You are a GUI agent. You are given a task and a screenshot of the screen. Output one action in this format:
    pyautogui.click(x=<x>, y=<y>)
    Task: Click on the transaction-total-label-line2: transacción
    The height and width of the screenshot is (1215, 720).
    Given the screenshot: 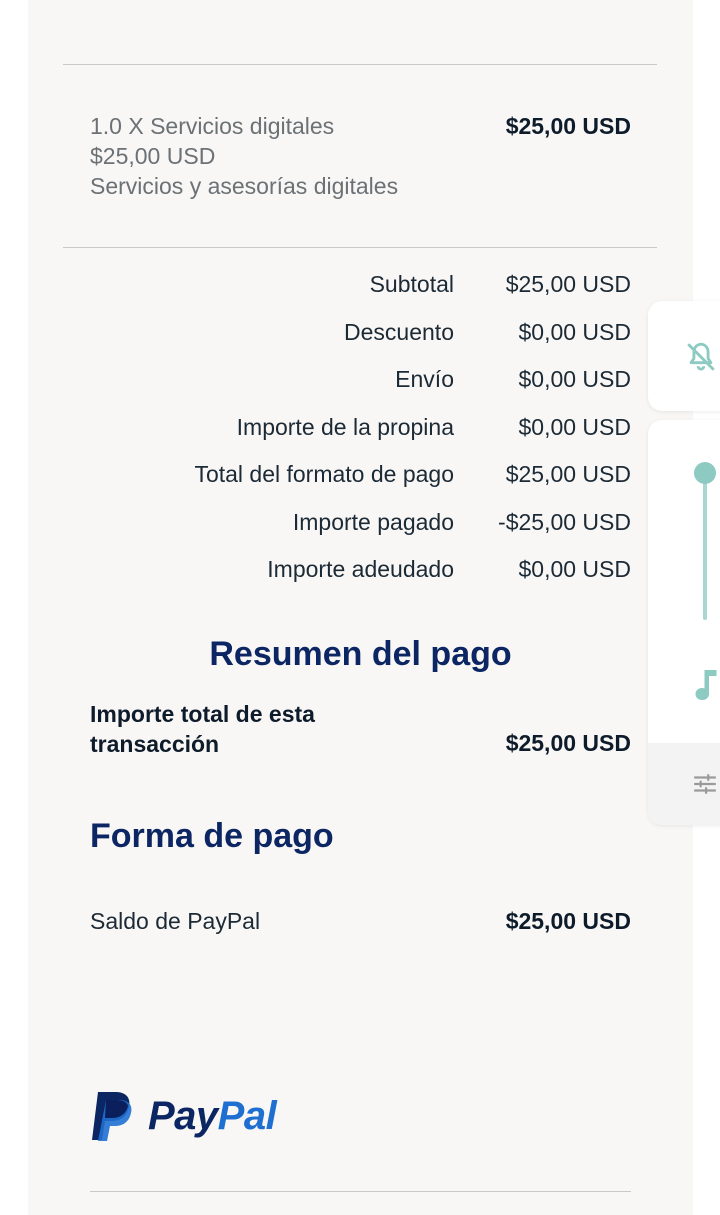 What is the action you would take?
    pyautogui.click(x=155, y=744)
    